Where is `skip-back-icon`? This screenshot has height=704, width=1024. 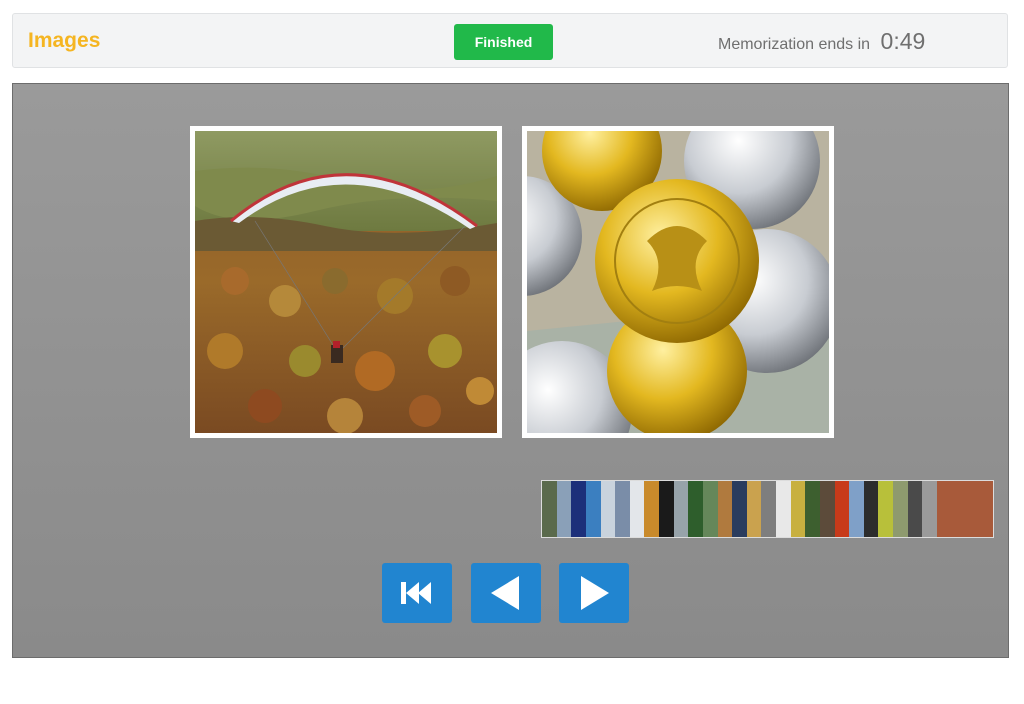 skip-back-icon is located at coordinates (416, 593).